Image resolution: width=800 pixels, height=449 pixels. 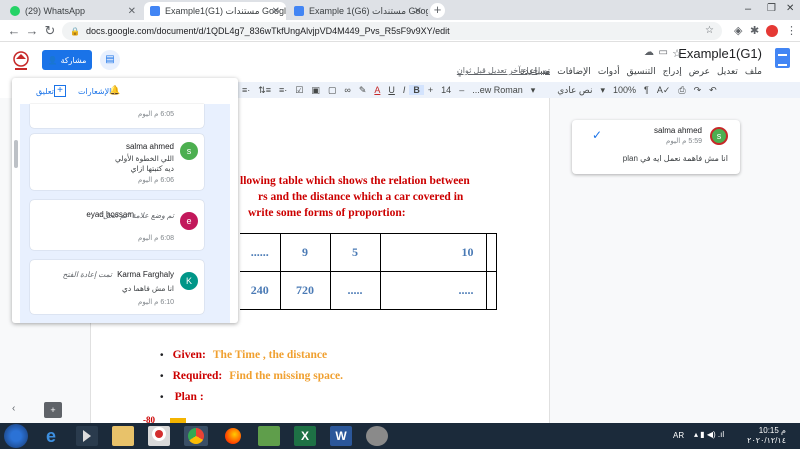 What do you see at coordinates (260, 290) in the screenshot?
I see `table-cell: 240` at bounding box center [260, 290].